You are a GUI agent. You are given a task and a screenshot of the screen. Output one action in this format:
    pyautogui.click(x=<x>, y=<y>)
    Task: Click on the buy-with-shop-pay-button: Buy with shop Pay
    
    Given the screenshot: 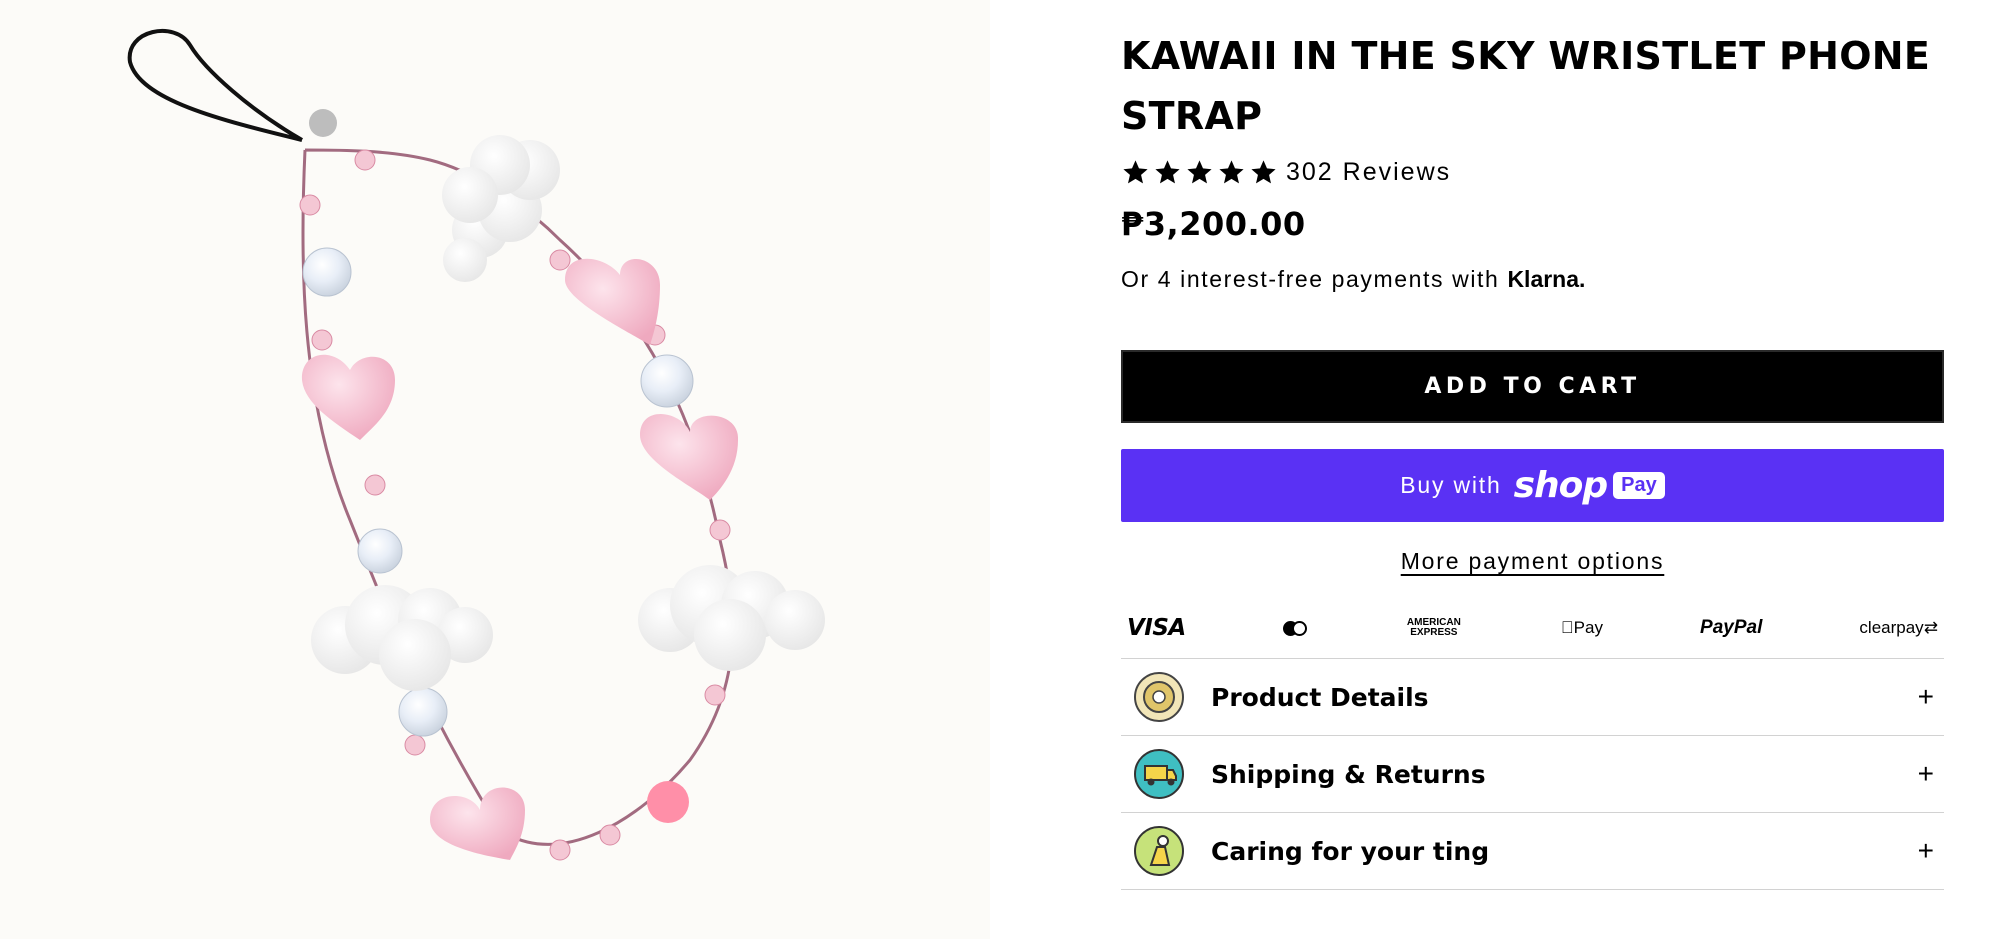 What is the action you would take?
    pyautogui.click(x=1532, y=485)
    